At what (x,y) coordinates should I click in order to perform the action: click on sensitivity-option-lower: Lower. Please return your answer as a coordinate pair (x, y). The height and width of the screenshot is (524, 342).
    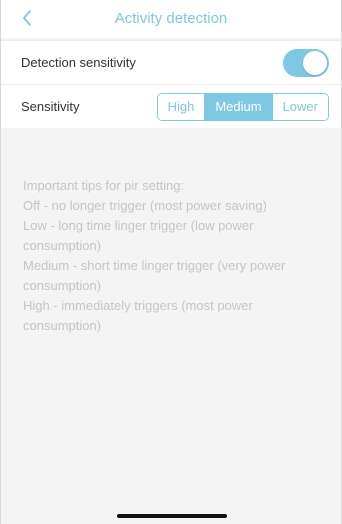
    Looking at the image, I should click on (299, 107).